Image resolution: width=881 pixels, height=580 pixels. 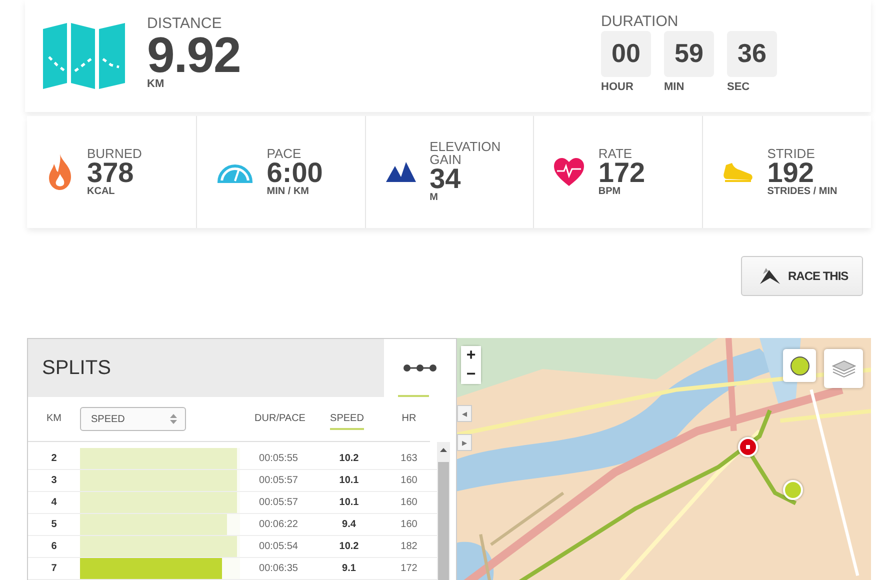 I want to click on speed-cell-text: 9.1, so click(x=349, y=568).